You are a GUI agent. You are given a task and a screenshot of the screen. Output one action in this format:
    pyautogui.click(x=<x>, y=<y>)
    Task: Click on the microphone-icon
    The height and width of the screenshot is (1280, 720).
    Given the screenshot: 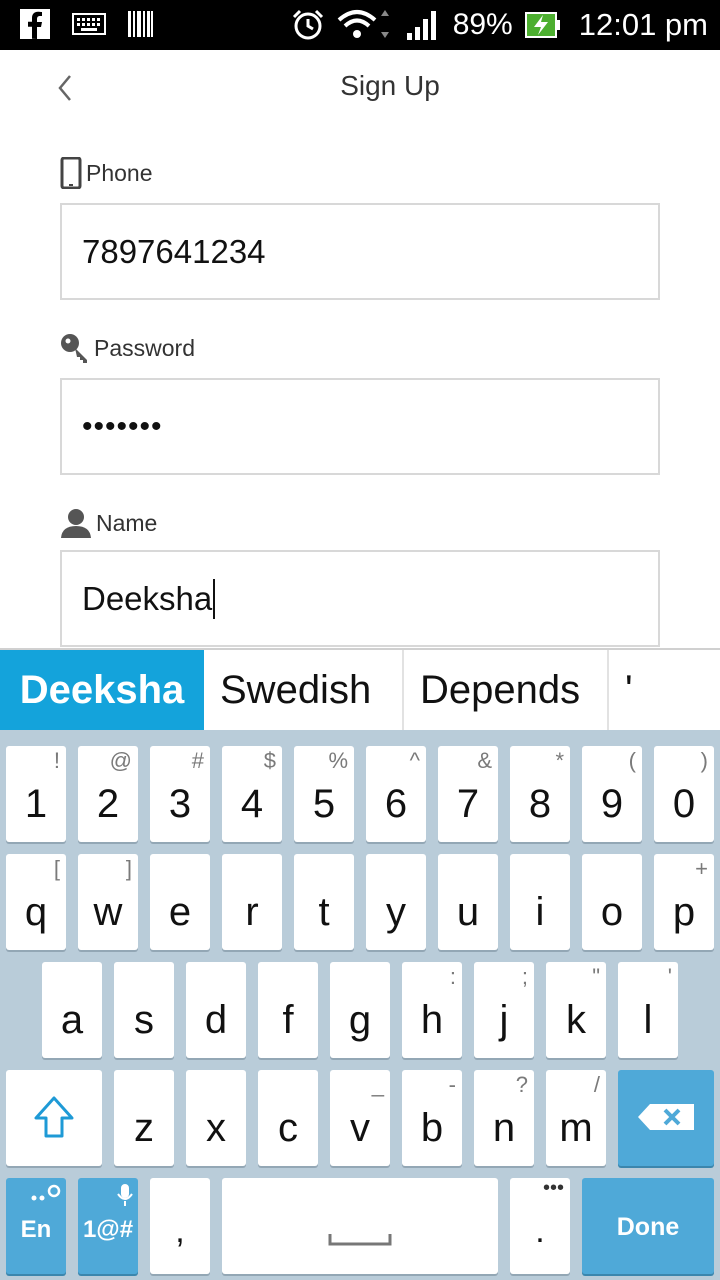 What is the action you would take?
    pyautogui.click(x=125, y=1195)
    